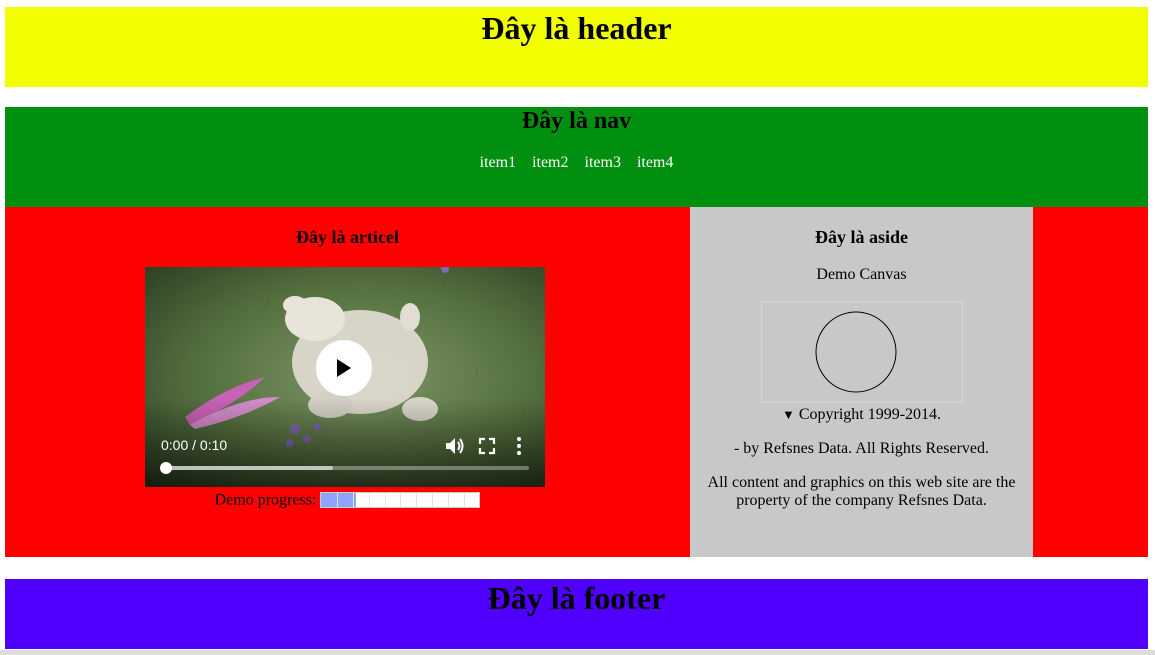 The height and width of the screenshot is (655, 1155). What do you see at coordinates (577, 652) in the screenshot?
I see `horizontal-scrollbar` at bounding box center [577, 652].